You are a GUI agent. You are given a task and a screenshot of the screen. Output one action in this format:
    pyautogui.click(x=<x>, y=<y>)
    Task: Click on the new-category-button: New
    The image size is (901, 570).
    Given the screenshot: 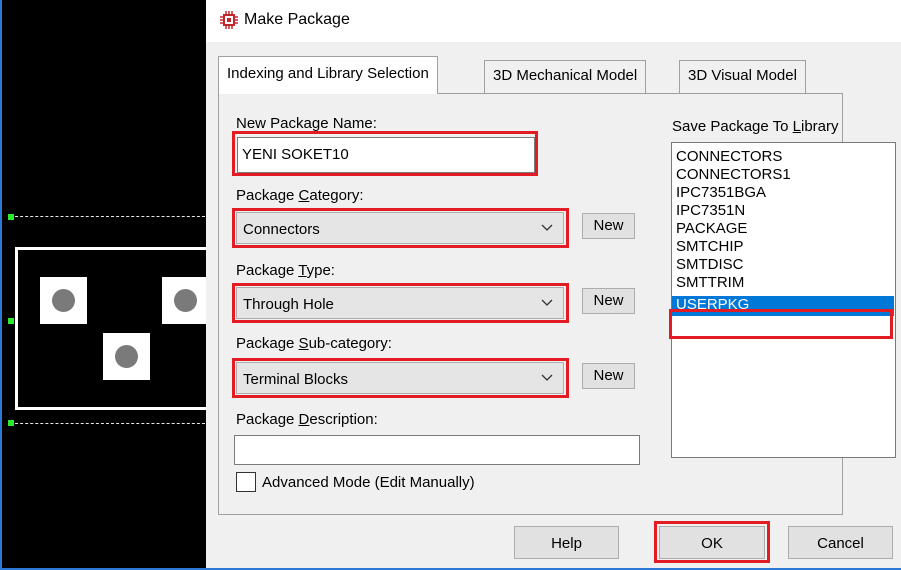 What is the action you would take?
    pyautogui.click(x=608, y=226)
    